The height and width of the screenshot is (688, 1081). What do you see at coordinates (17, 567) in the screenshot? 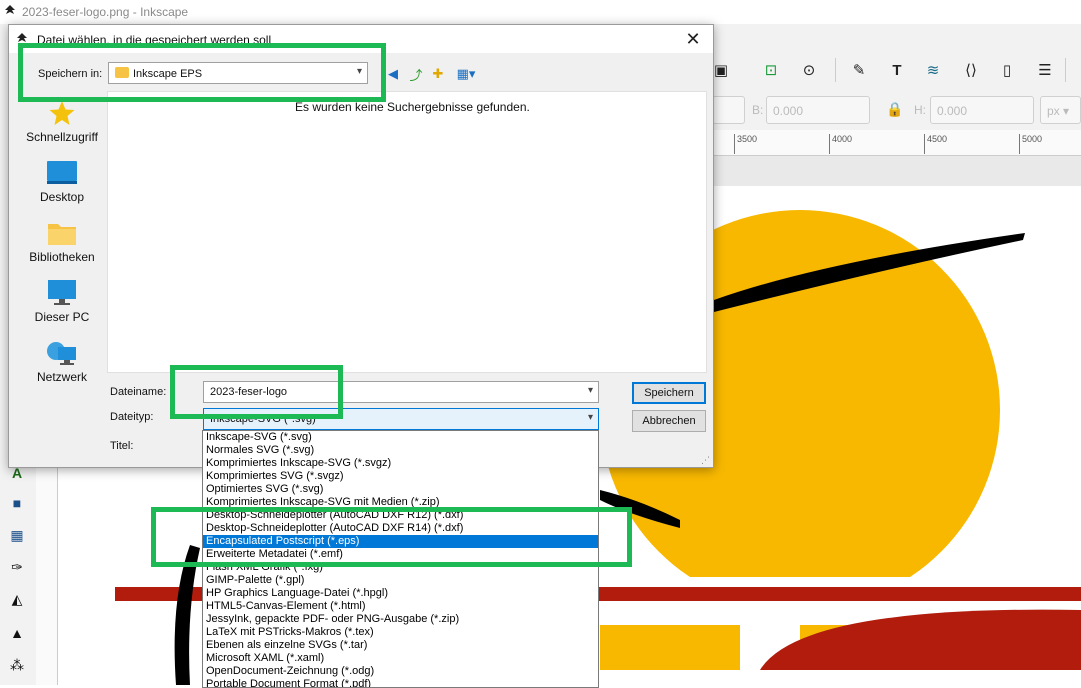
I see `dropper-icon: ✑` at bounding box center [17, 567].